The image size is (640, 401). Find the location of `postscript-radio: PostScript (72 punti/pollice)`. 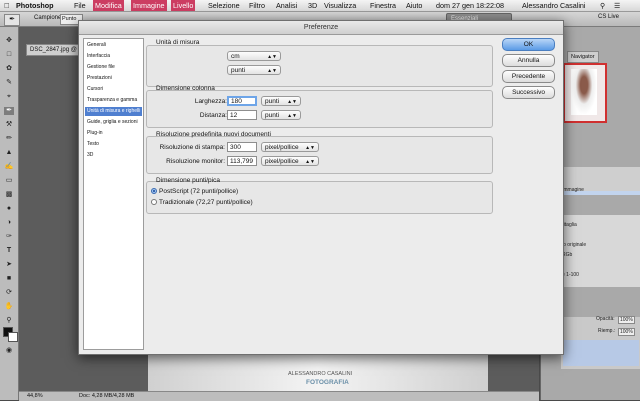

postscript-radio: PostScript (72 punti/pollice) is located at coordinates (194, 191).